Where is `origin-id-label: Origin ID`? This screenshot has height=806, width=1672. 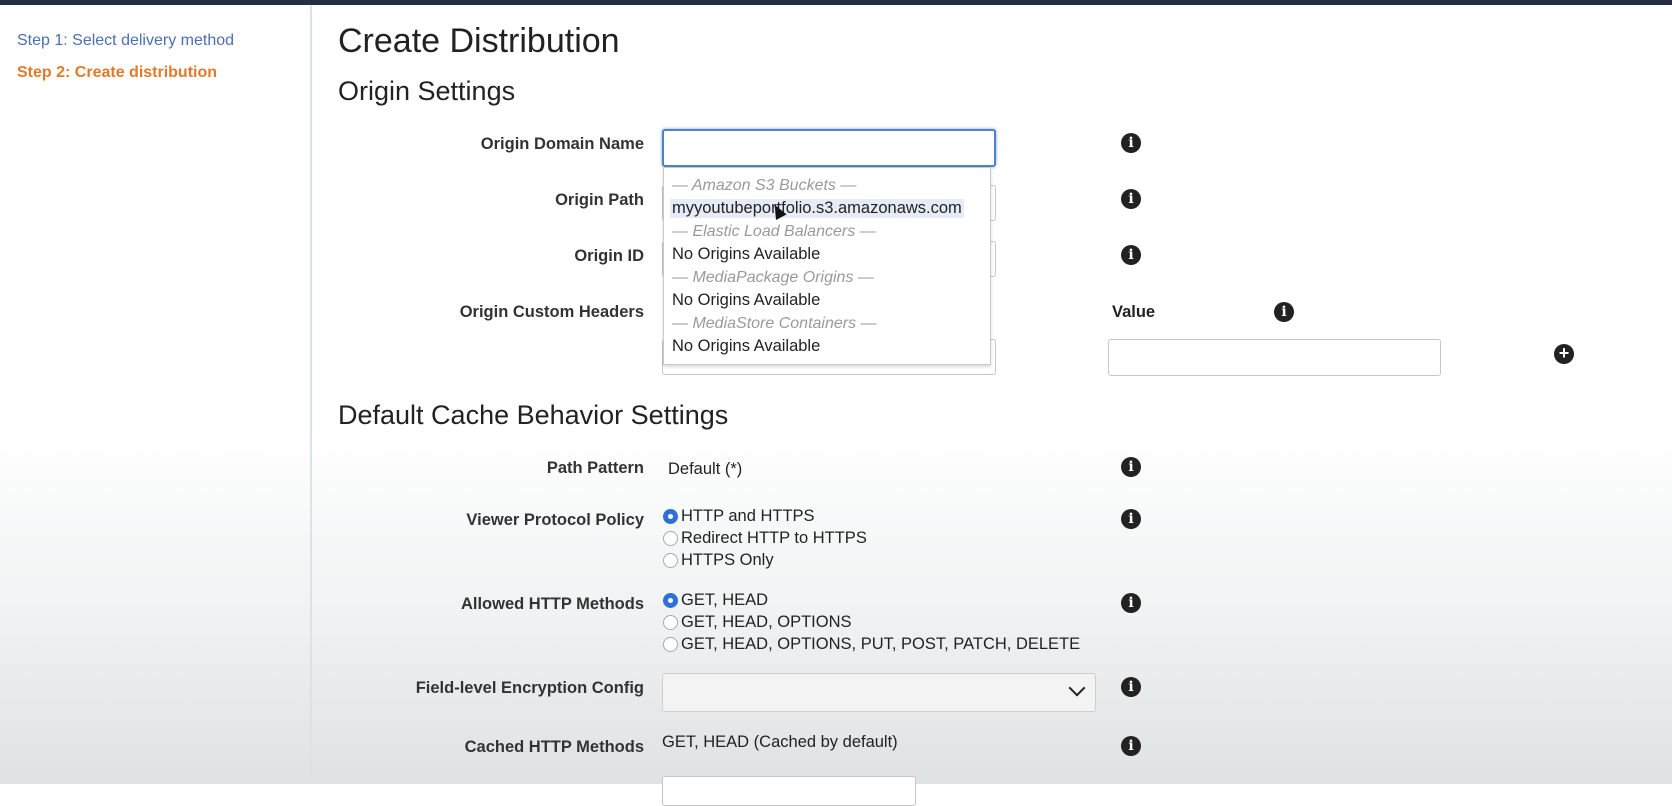
origin-id-label: Origin ID is located at coordinates (609, 256).